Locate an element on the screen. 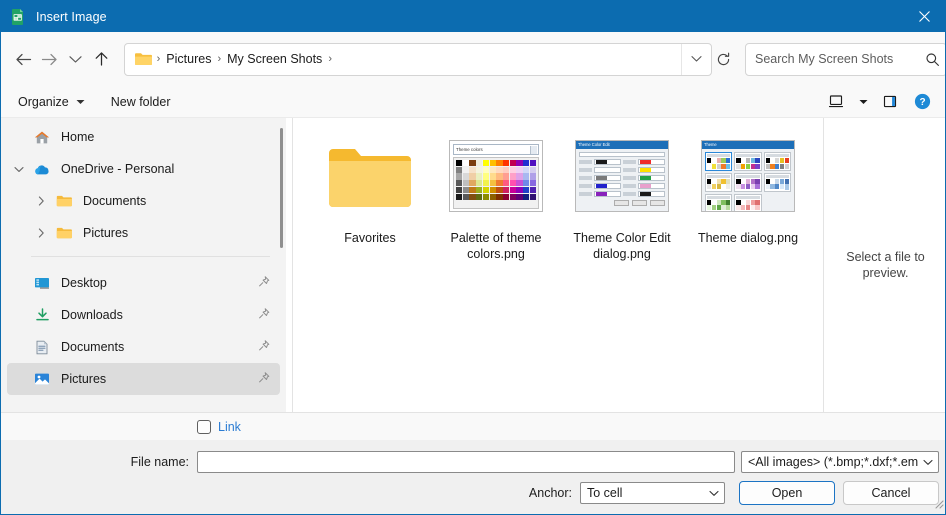 The image size is (946, 515). organize-button: Organize is located at coordinates (51, 102).